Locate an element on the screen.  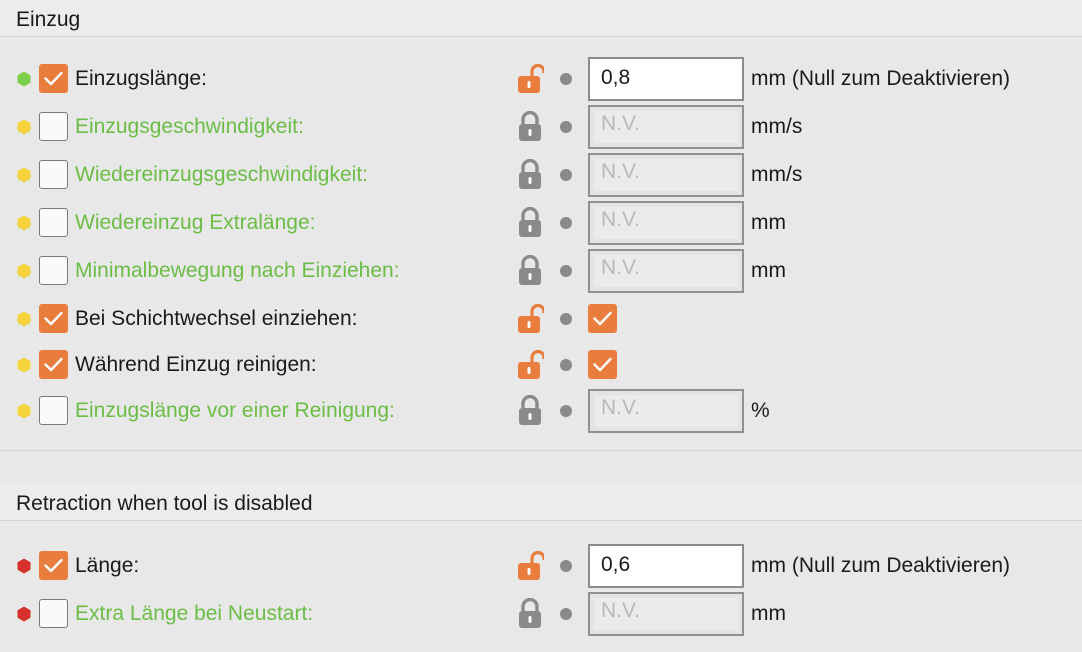
setting-label: Länge: is located at coordinates (107, 565).